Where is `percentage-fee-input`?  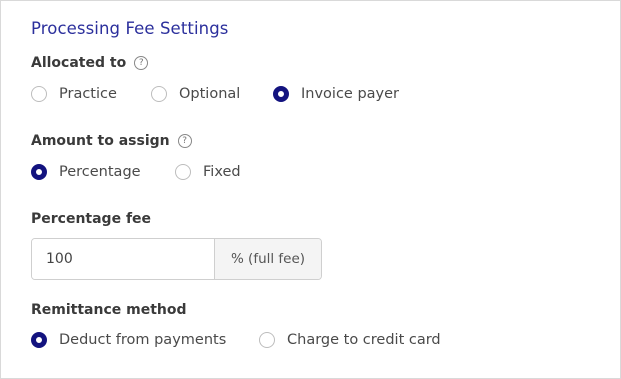 percentage-fee-input is located at coordinates (123, 259).